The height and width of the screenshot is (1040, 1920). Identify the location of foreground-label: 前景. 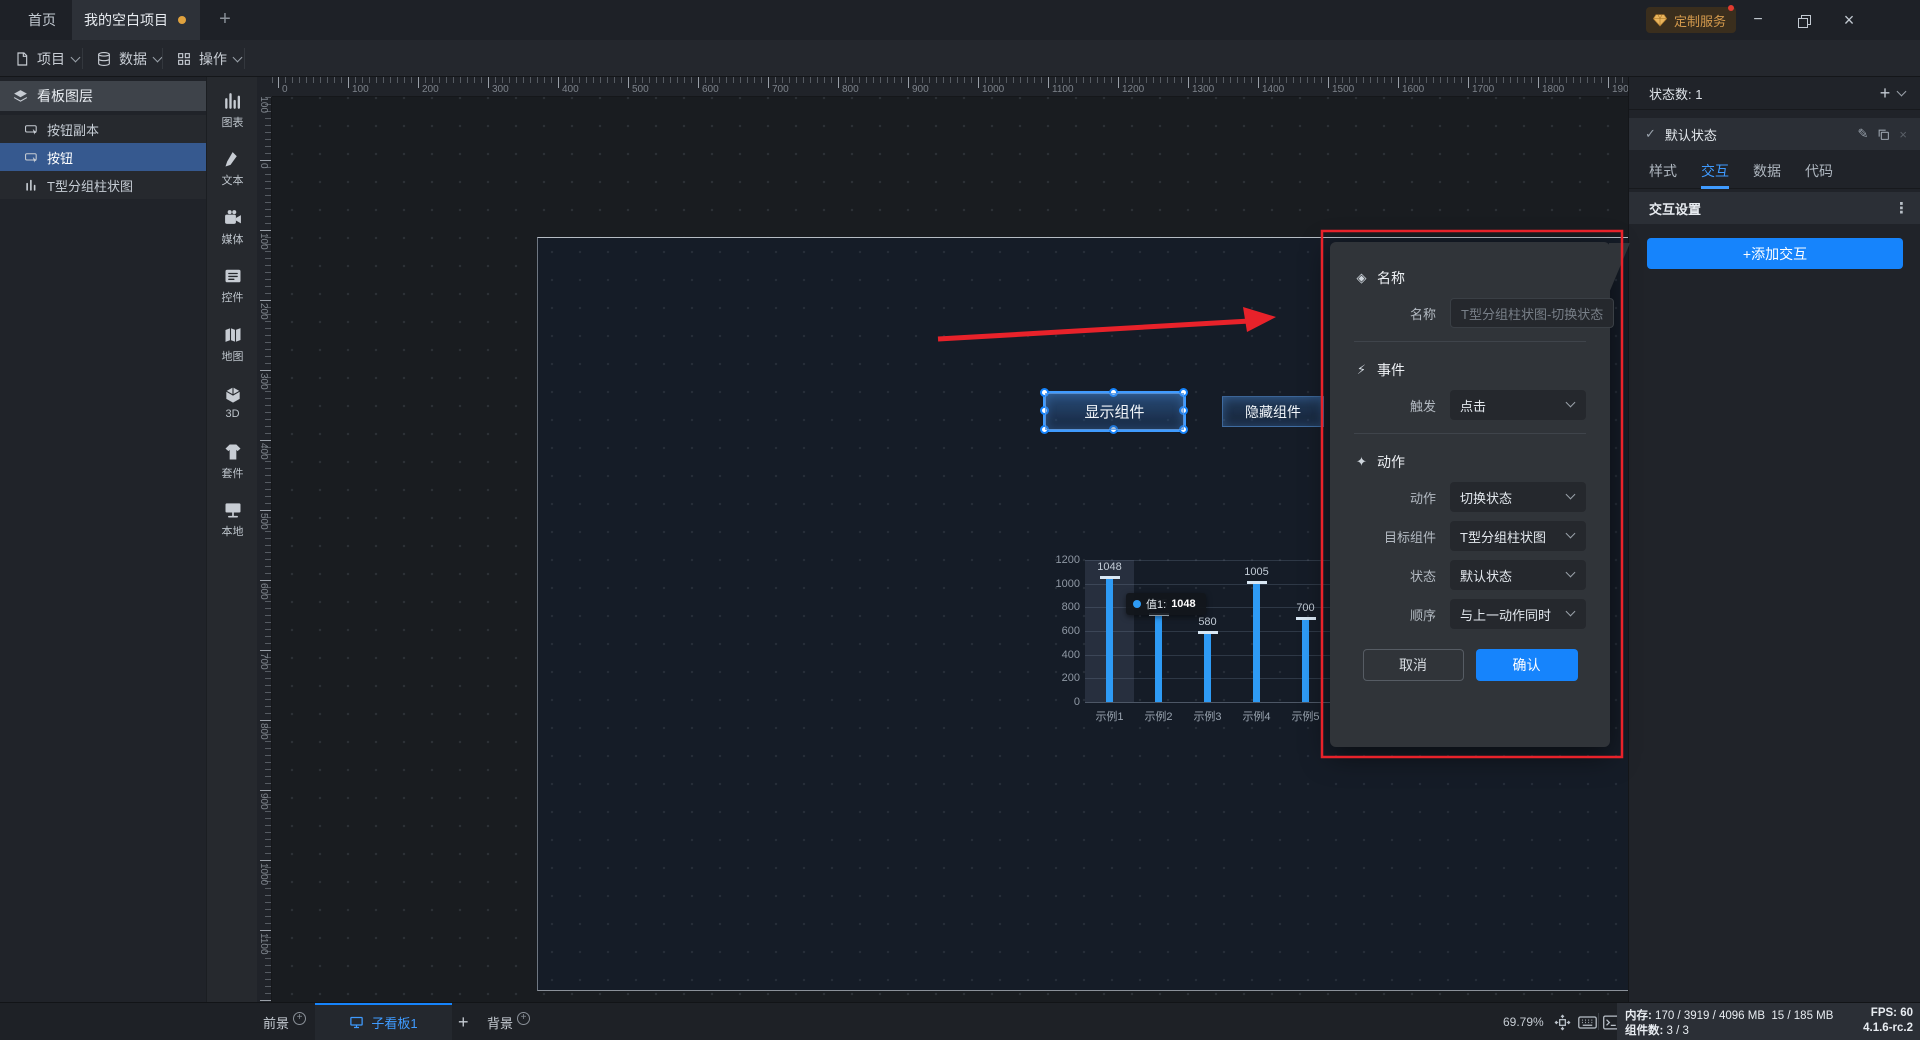
(276, 1023).